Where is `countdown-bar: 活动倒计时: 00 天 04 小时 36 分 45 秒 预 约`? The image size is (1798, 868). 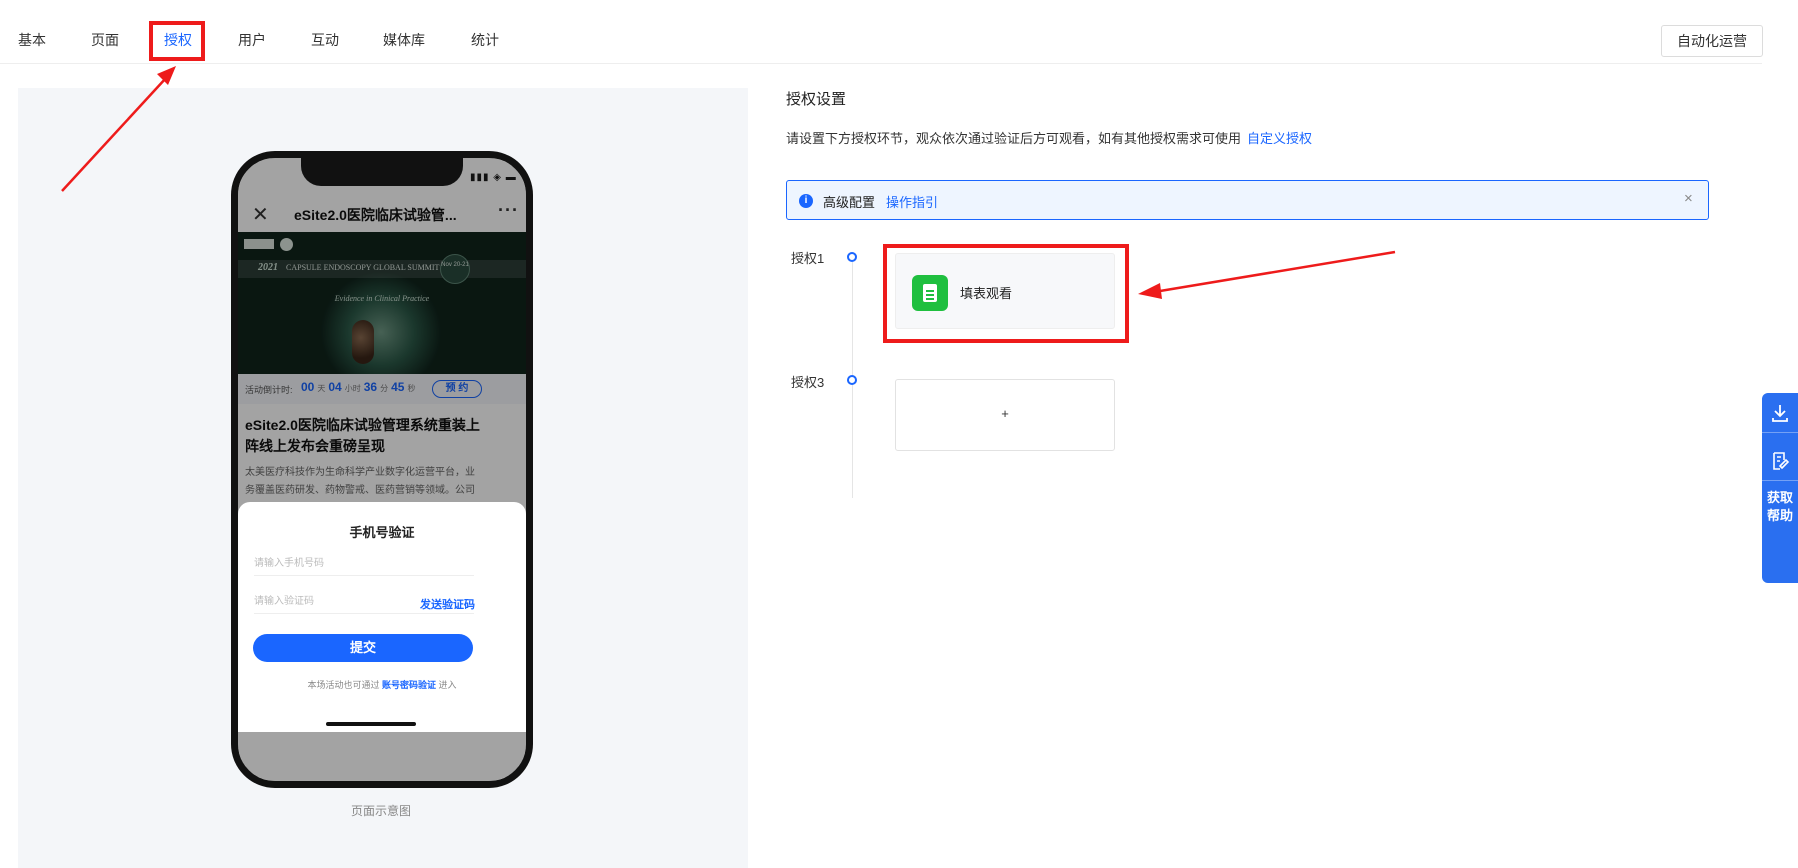 countdown-bar: 活动倒计时: 00 天 04 小时 36 分 45 秒 预 约 is located at coordinates (382, 389).